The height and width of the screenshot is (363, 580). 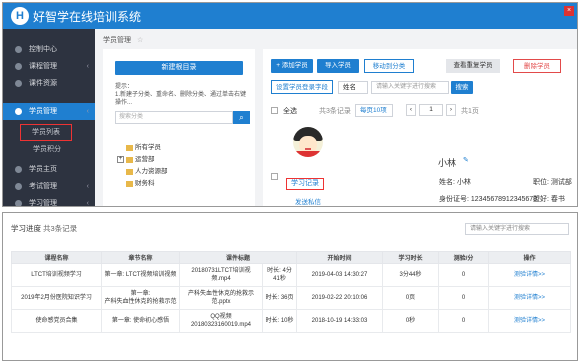 I want to click on field-select: 姓名, so click(x=353, y=87).